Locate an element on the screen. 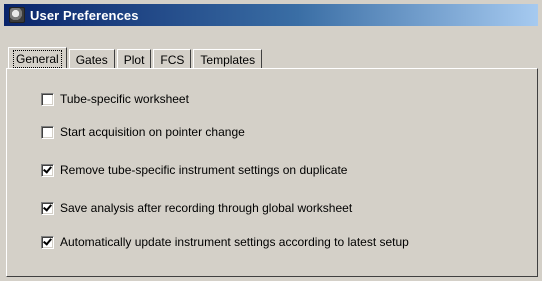  tab-label: Templates is located at coordinates (228, 59).